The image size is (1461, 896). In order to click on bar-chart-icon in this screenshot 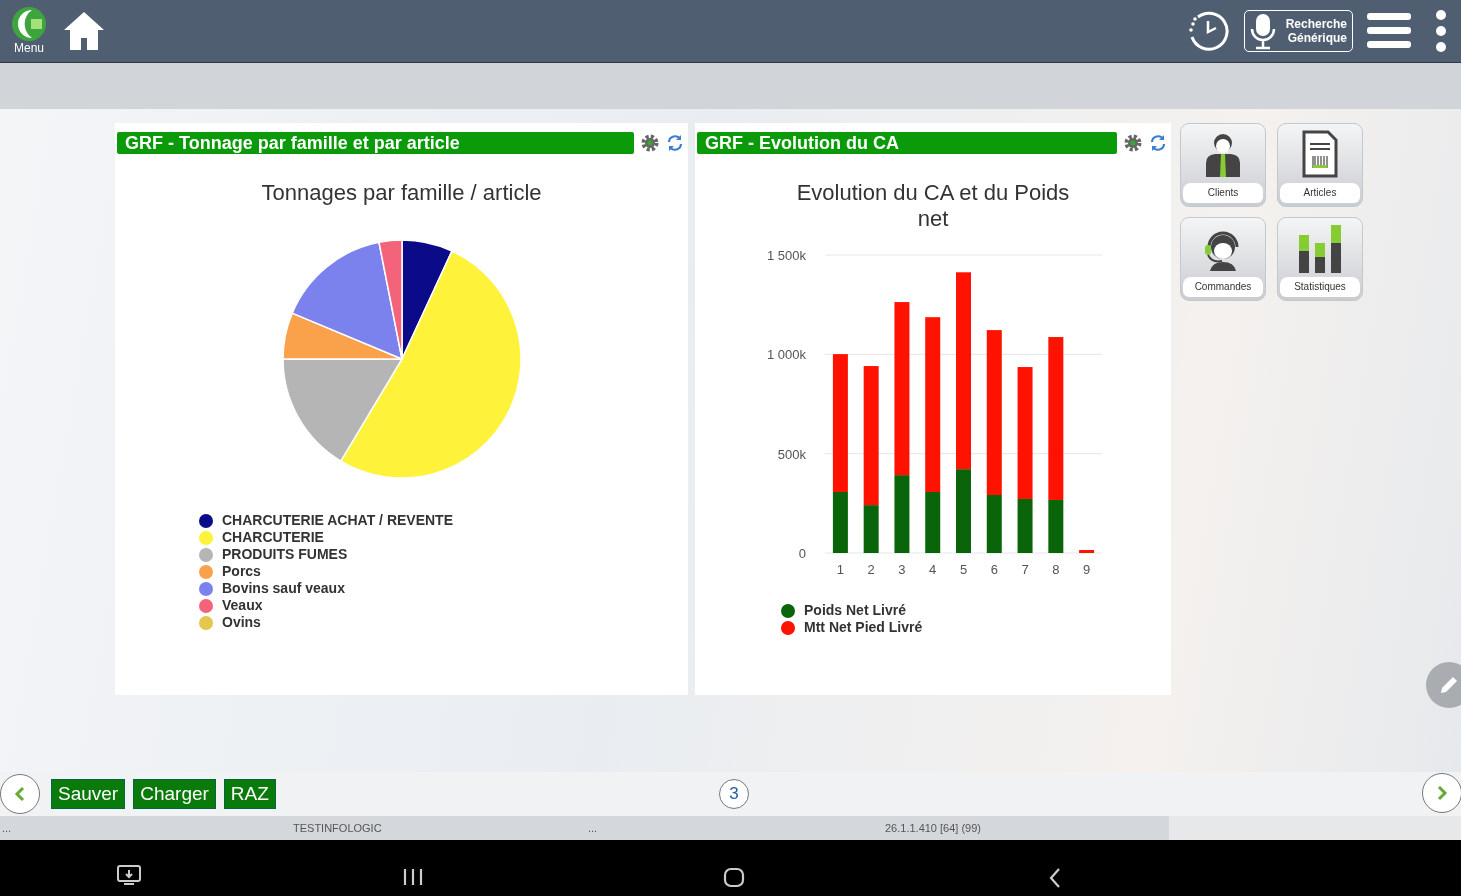, I will do `click(1320, 247)`.